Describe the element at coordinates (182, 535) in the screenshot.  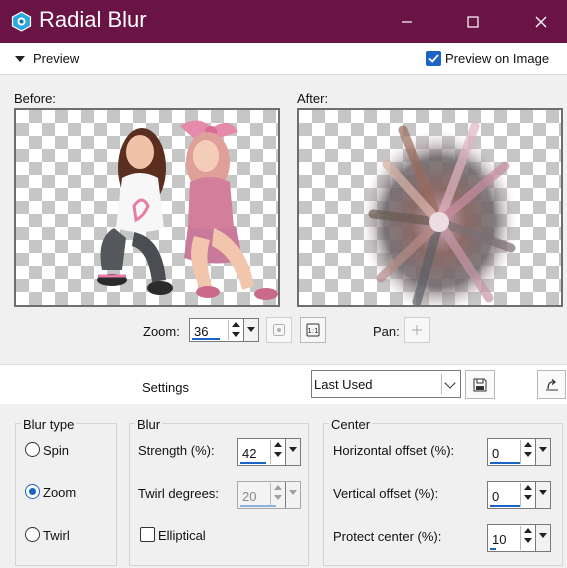
I see `elliptical-label: Elliptical` at that location.